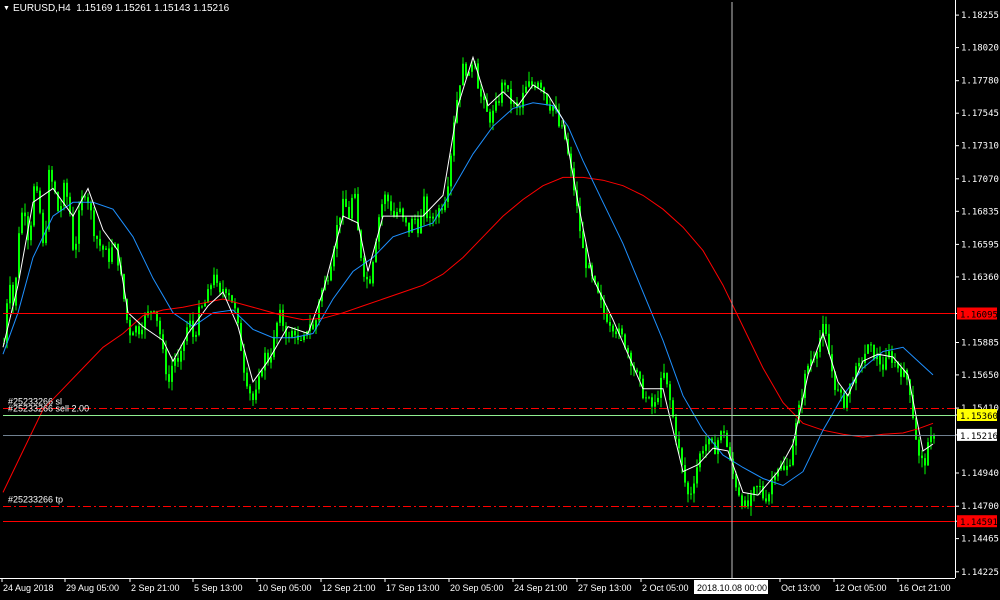 This screenshot has height=600, width=1000. I want to click on time-tick-label: 2 Sep 21:00, so click(155, 588).